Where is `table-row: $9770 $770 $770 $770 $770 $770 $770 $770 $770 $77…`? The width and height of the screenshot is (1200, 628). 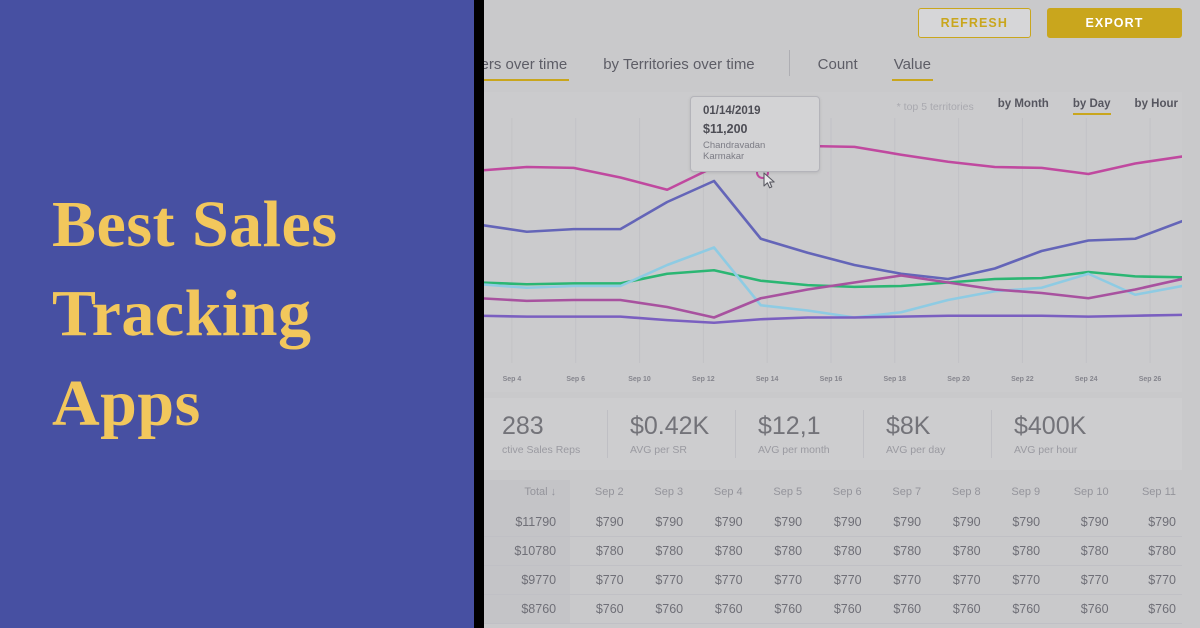 table-row: $9770 $770 $770 $770 $770 $770 $770 $770 $770 $77… is located at coordinates (831, 580).